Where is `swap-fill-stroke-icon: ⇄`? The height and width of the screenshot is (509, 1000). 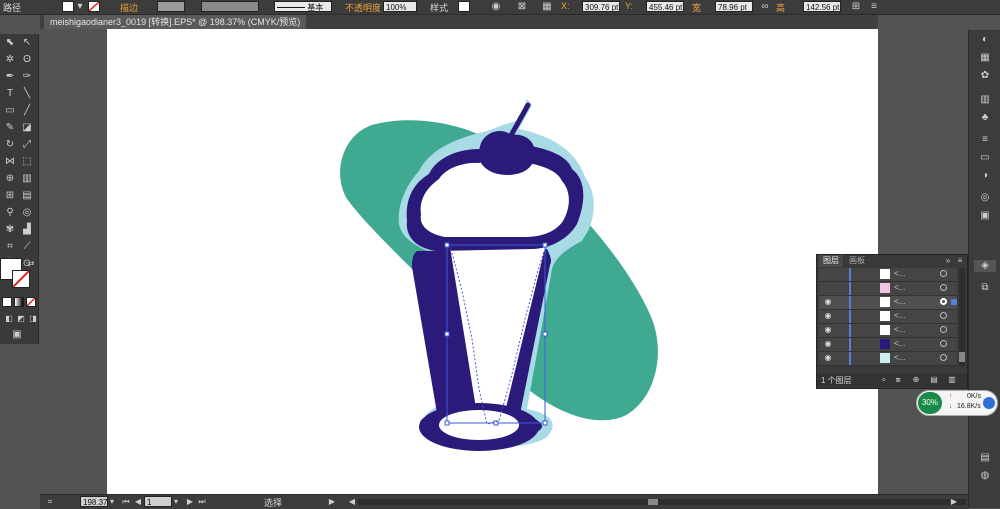 swap-fill-stroke-icon: ⇄ is located at coordinates (31, 264).